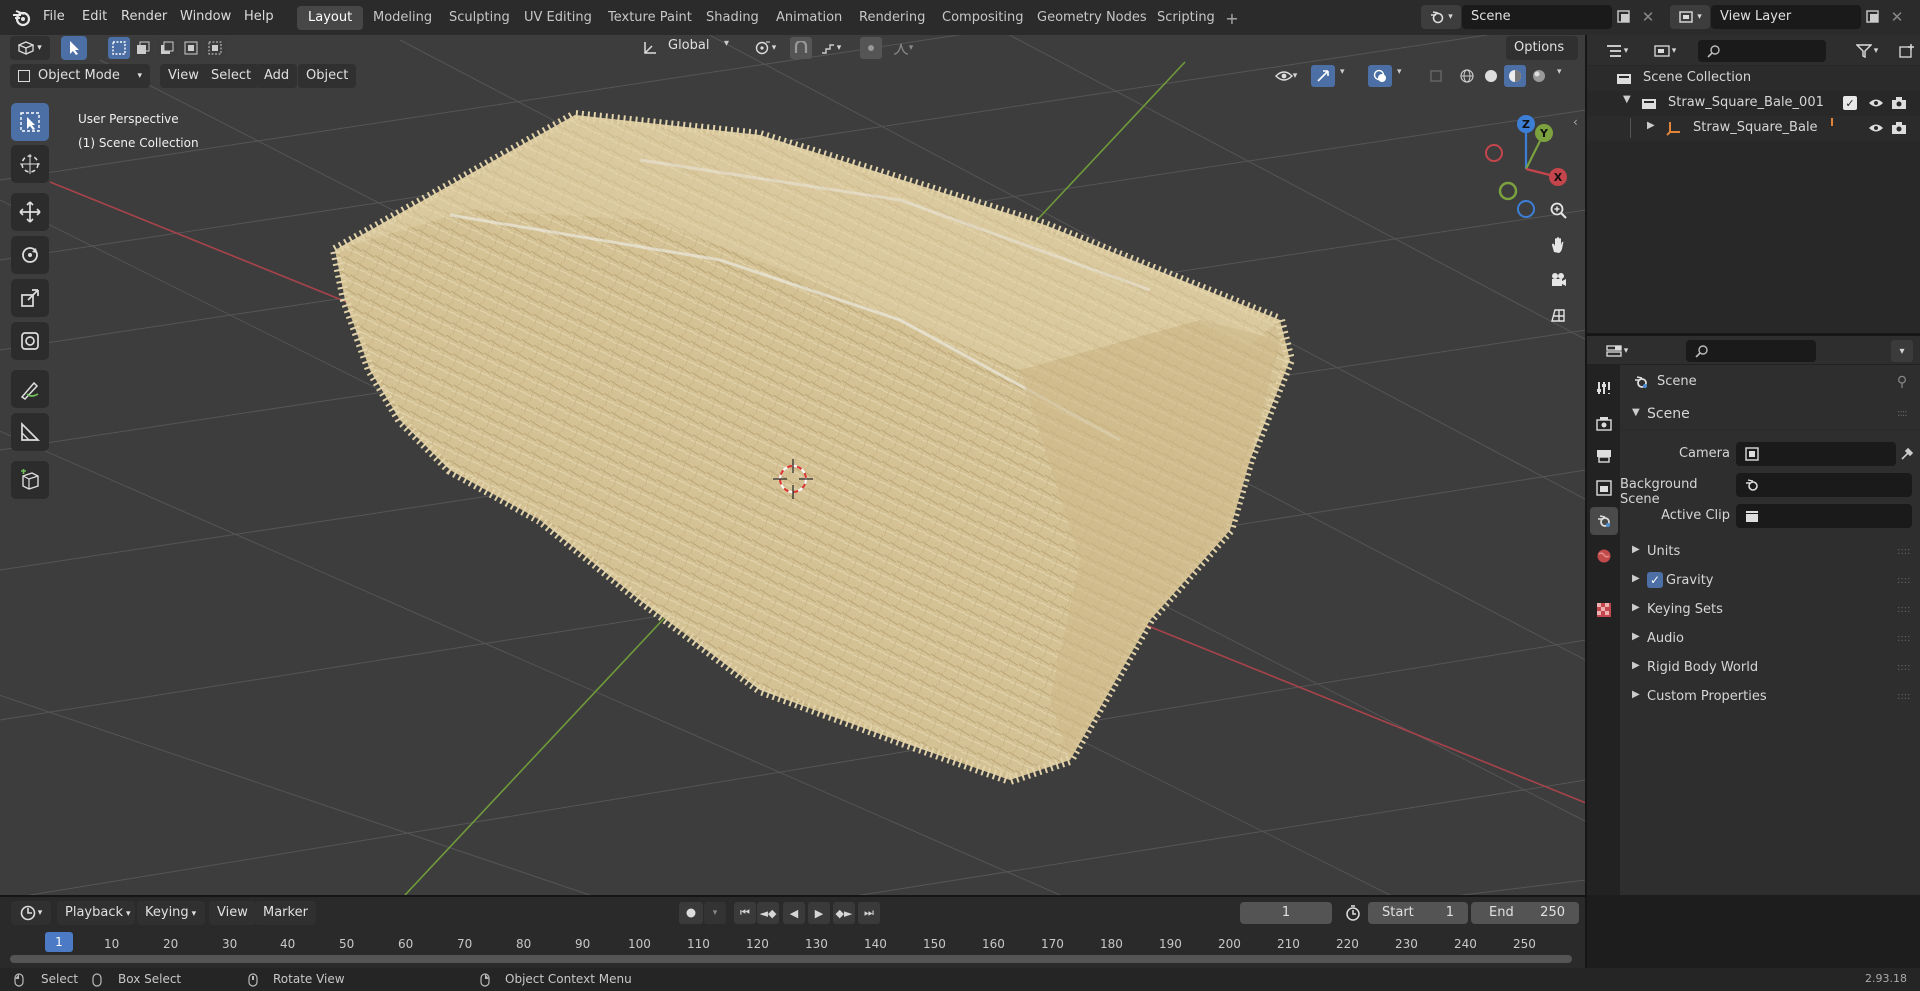  What do you see at coordinates (1876, 128) in the screenshot?
I see `eye-icon` at bounding box center [1876, 128].